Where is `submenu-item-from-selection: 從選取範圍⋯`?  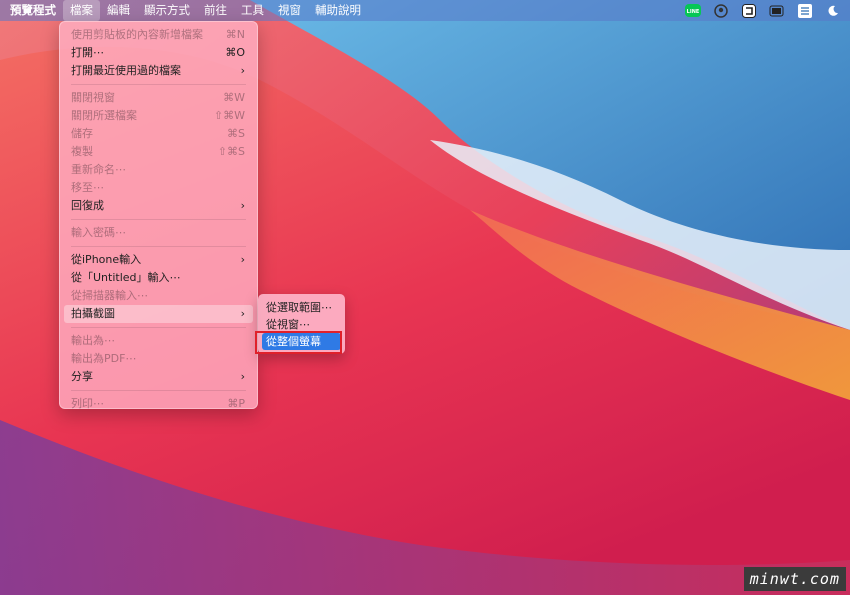 submenu-item-from-selection: 從選取範圍⋯ is located at coordinates (301, 307).